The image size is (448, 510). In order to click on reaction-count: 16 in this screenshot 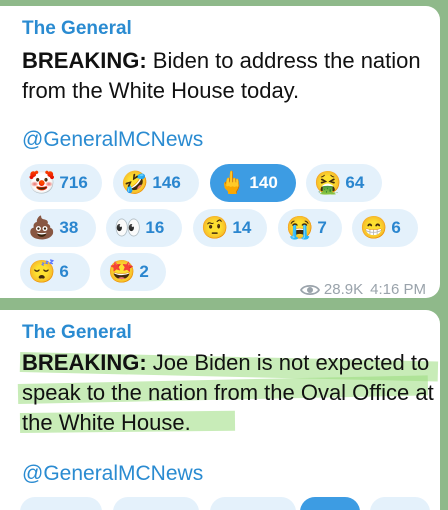, I will do `click(155, 227)`.